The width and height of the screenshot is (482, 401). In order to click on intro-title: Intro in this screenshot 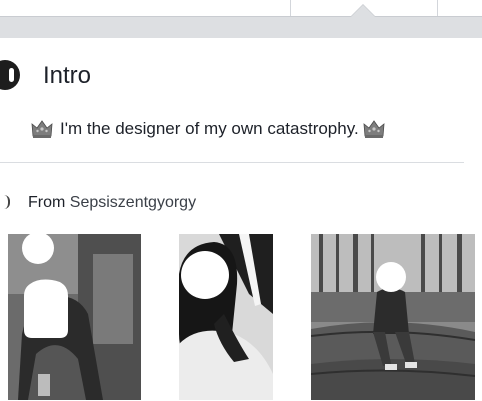, I will do `click(67, 75)`.